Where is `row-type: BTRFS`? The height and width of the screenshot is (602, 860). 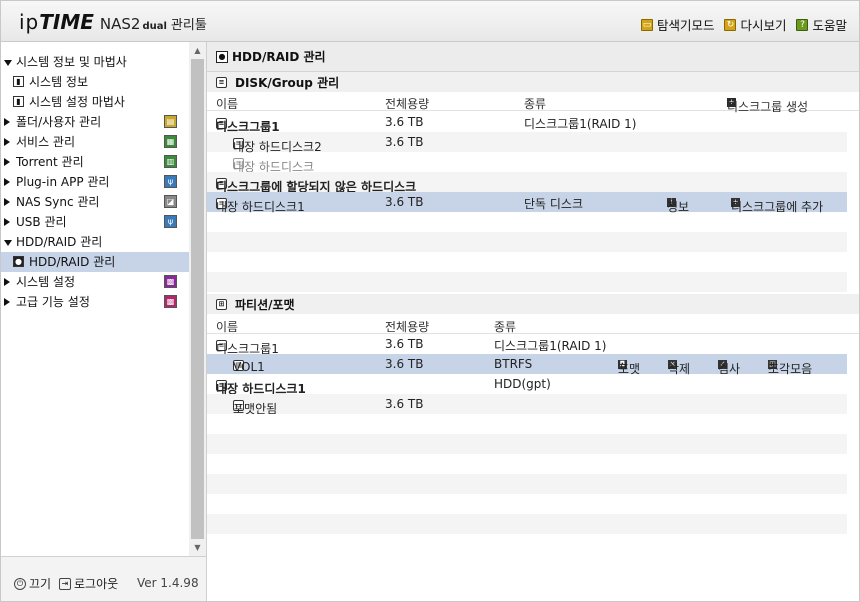
row-type: BTRFS is located at coordinates (513, 364).